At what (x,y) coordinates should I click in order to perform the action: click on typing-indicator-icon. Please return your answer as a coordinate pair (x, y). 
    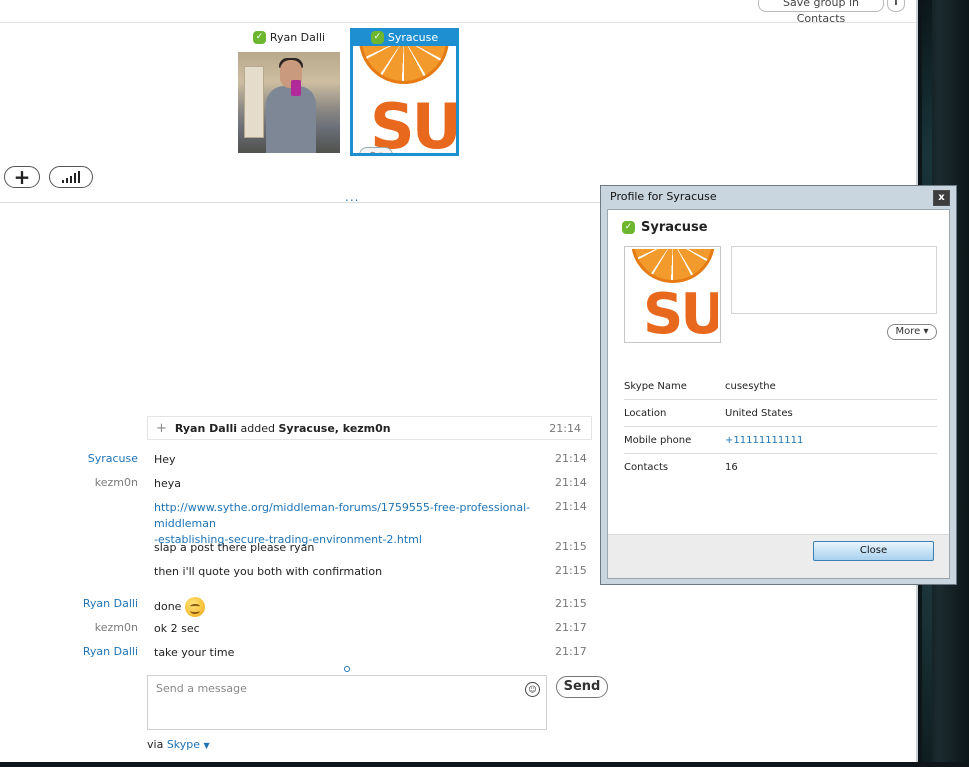
    Looking at the image, I should click on (347, 669).